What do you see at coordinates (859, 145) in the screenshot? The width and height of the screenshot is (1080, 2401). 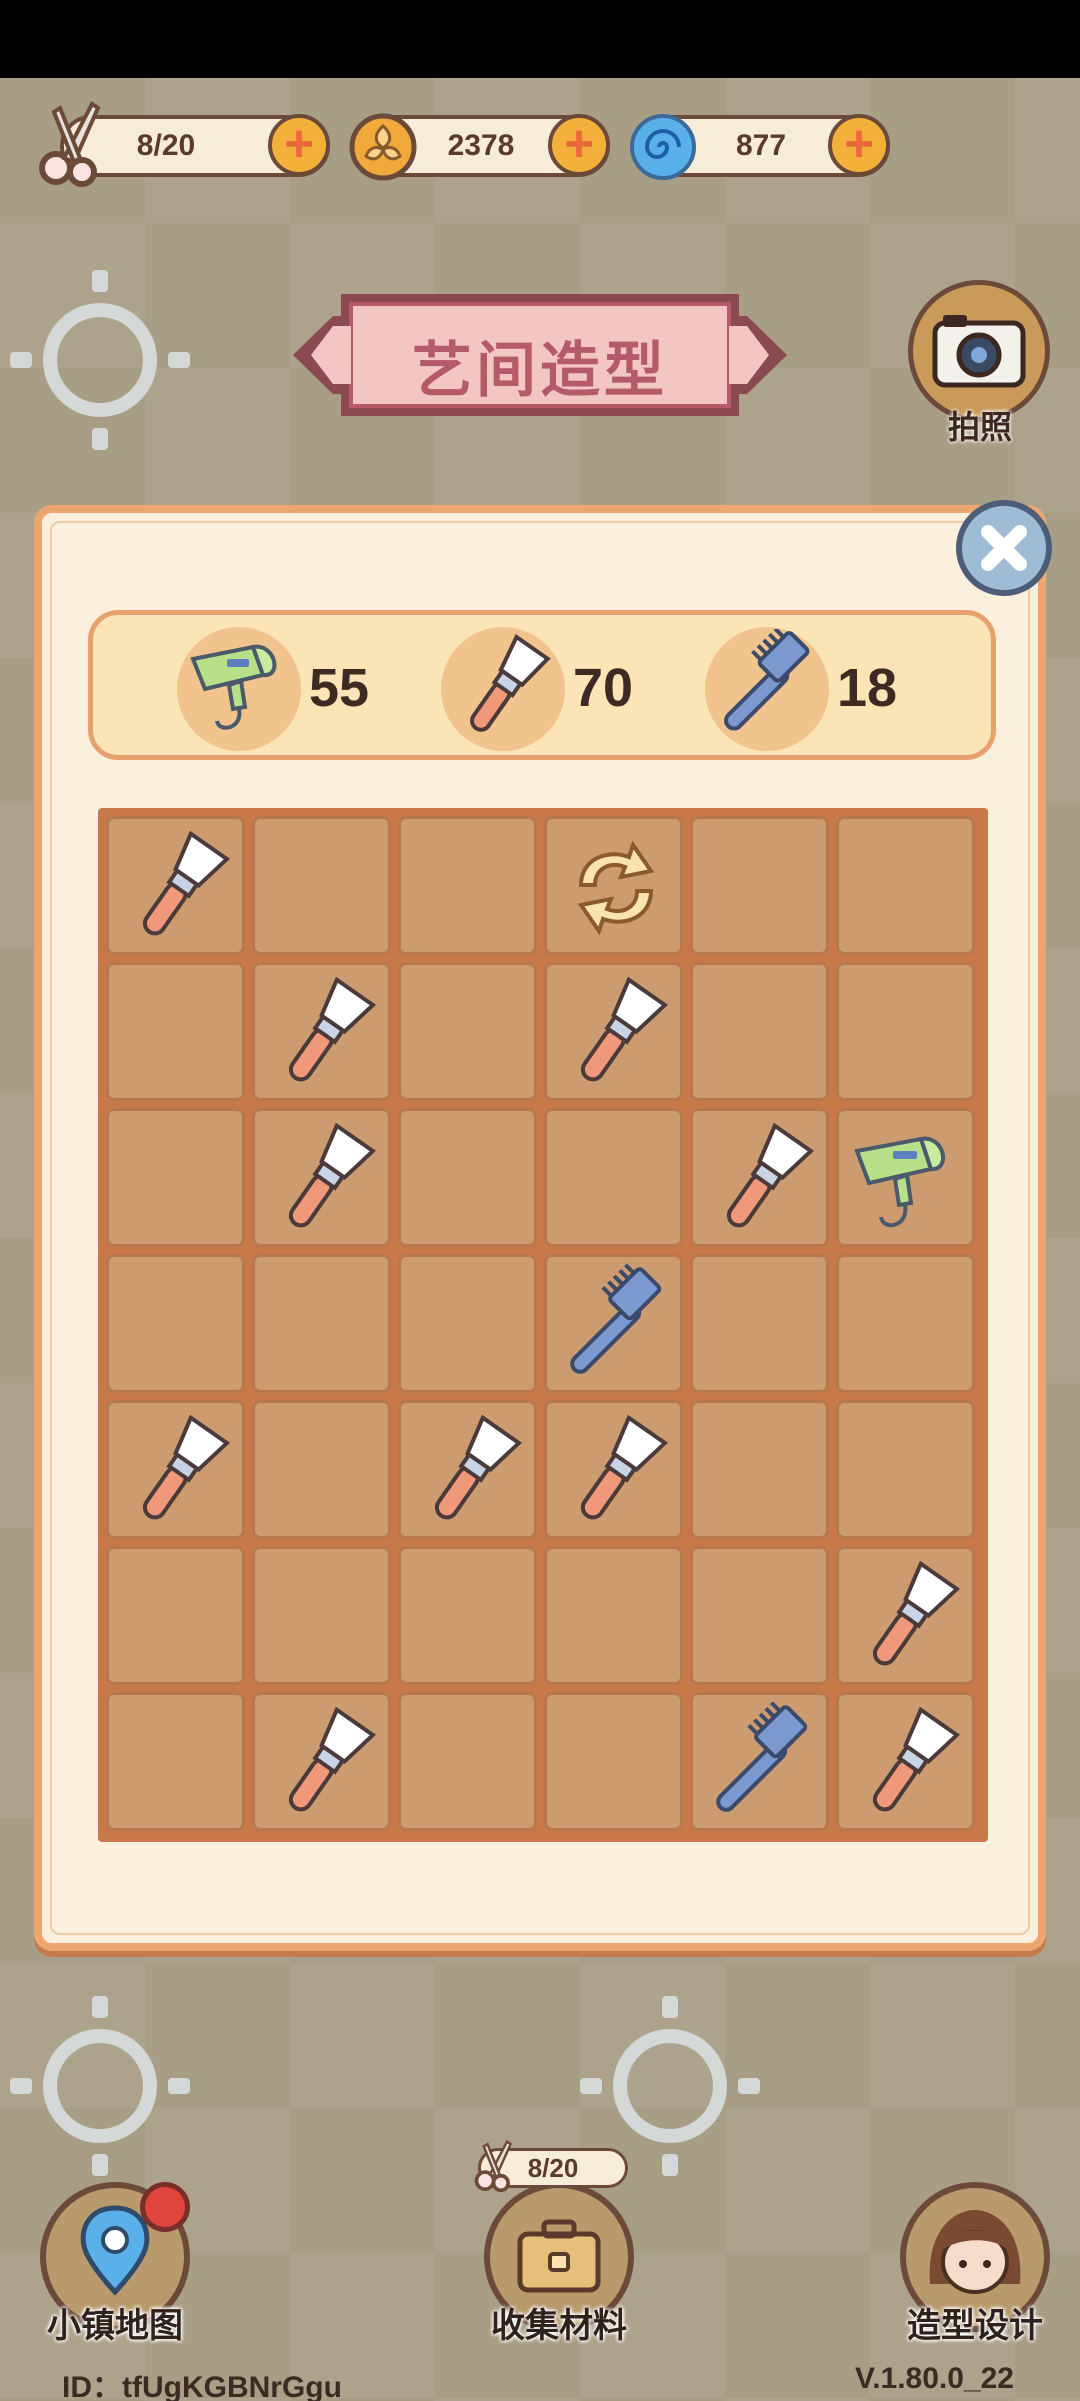 I see `add-gems-button: +` at bounding box center [859, 145].